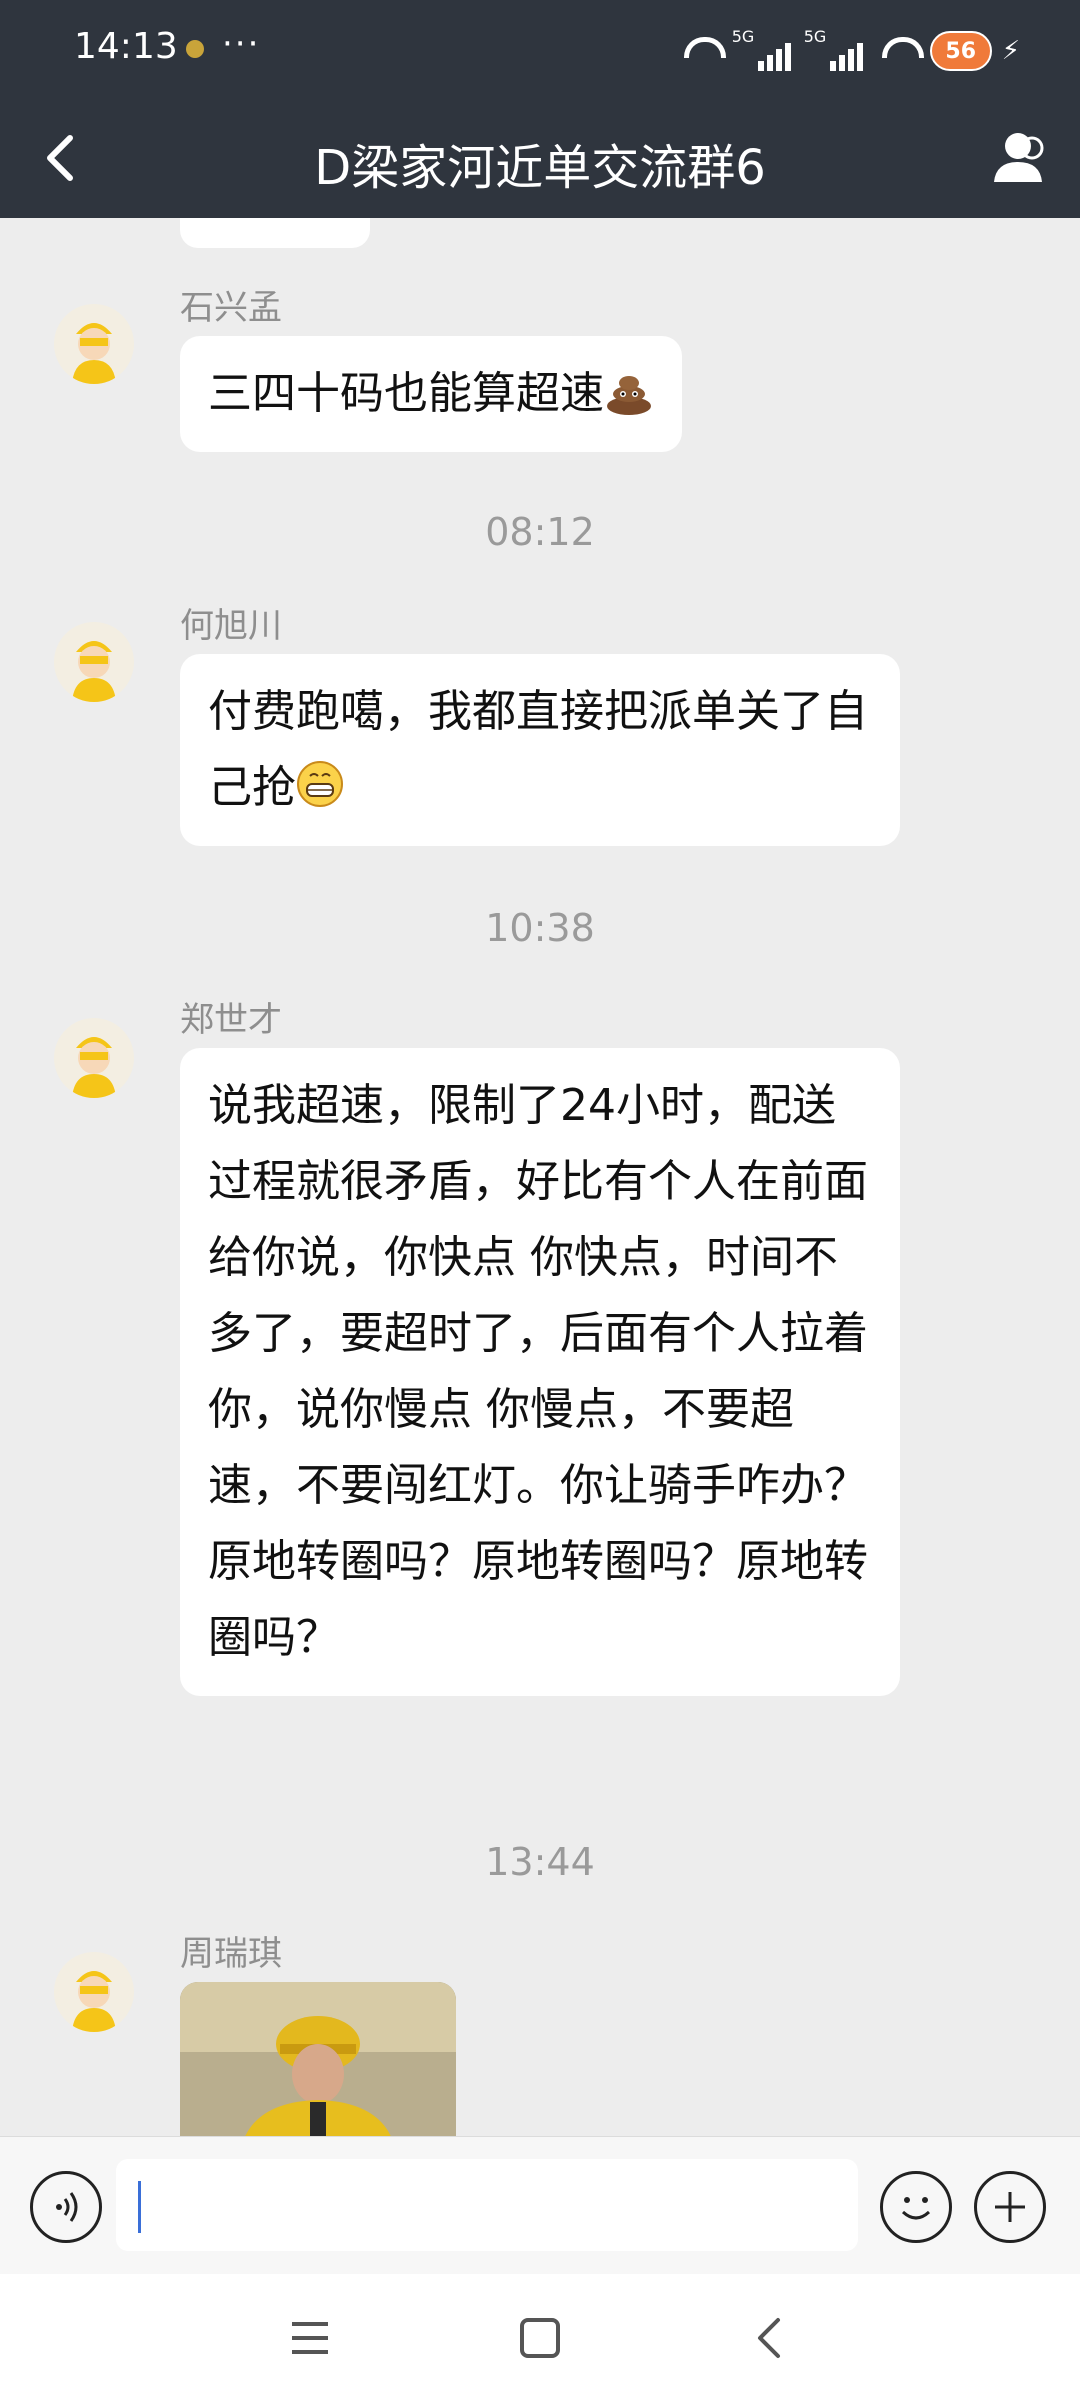 This screenshot has height=2400, width=1080. What do you see at coordinates (231, 1020) in the screenshot?
I see `sender-name: 郑世才` at bounding box center [231, 1020].